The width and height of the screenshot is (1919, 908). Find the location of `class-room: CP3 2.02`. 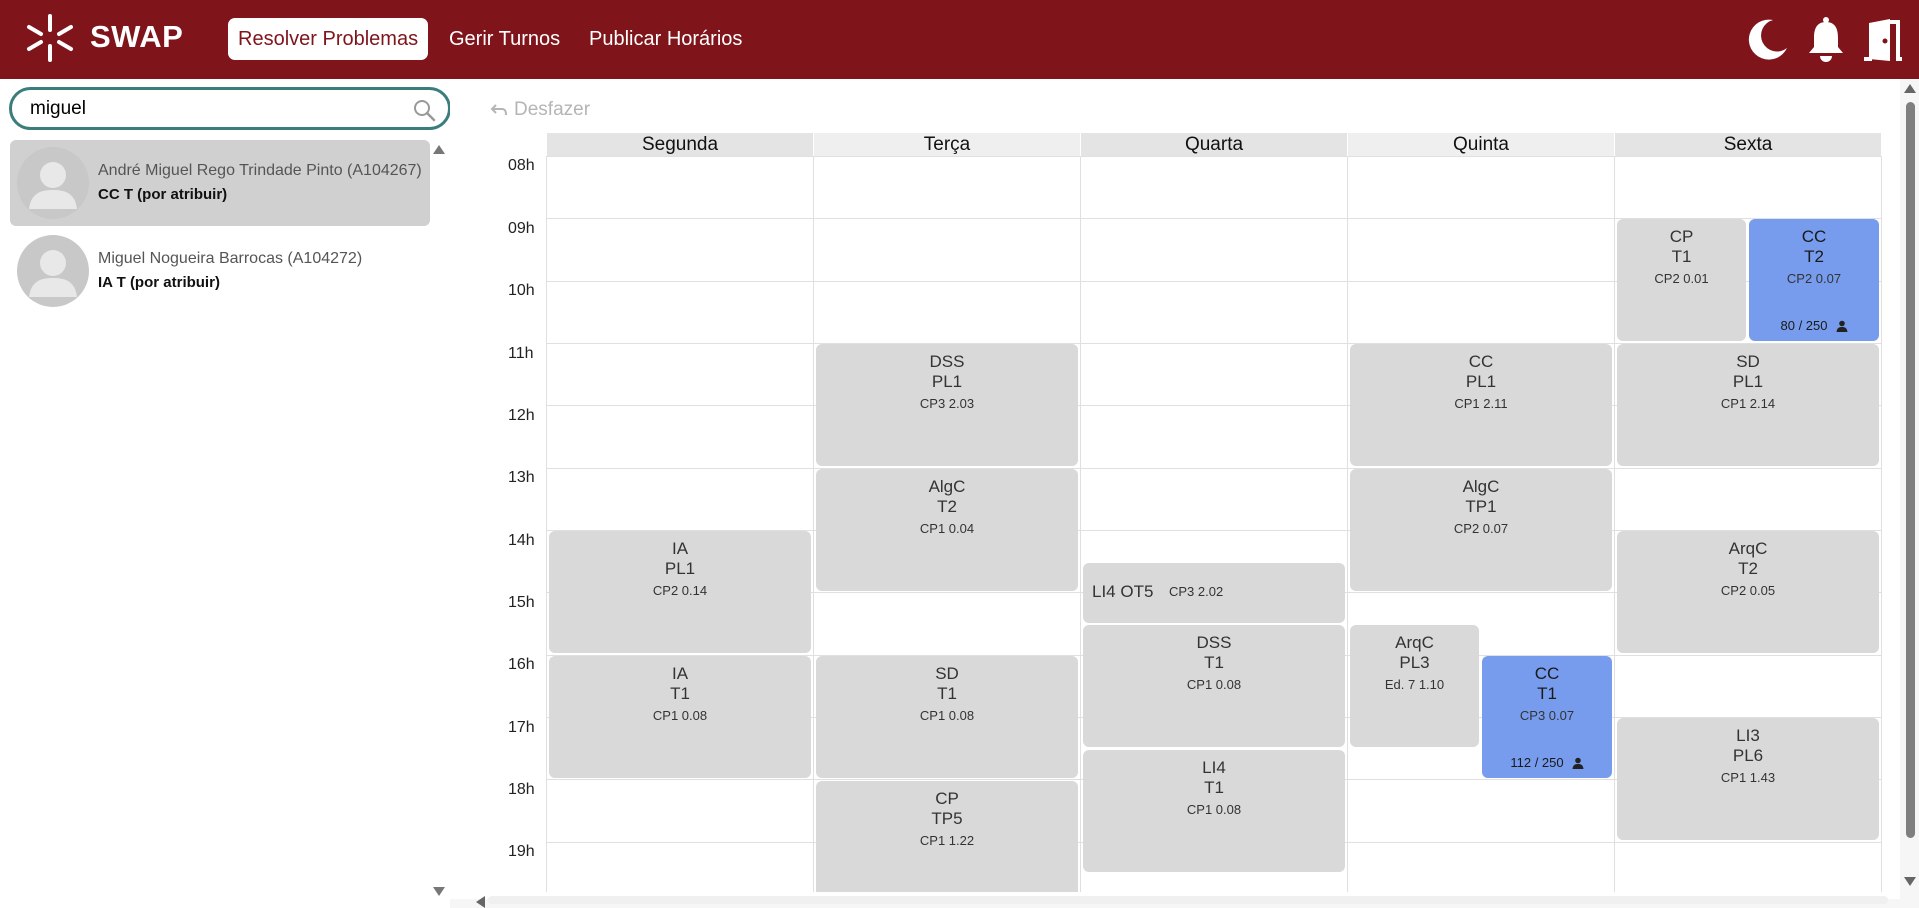

class-room: CP3 2.02 is located at coordinates (1196, 591).